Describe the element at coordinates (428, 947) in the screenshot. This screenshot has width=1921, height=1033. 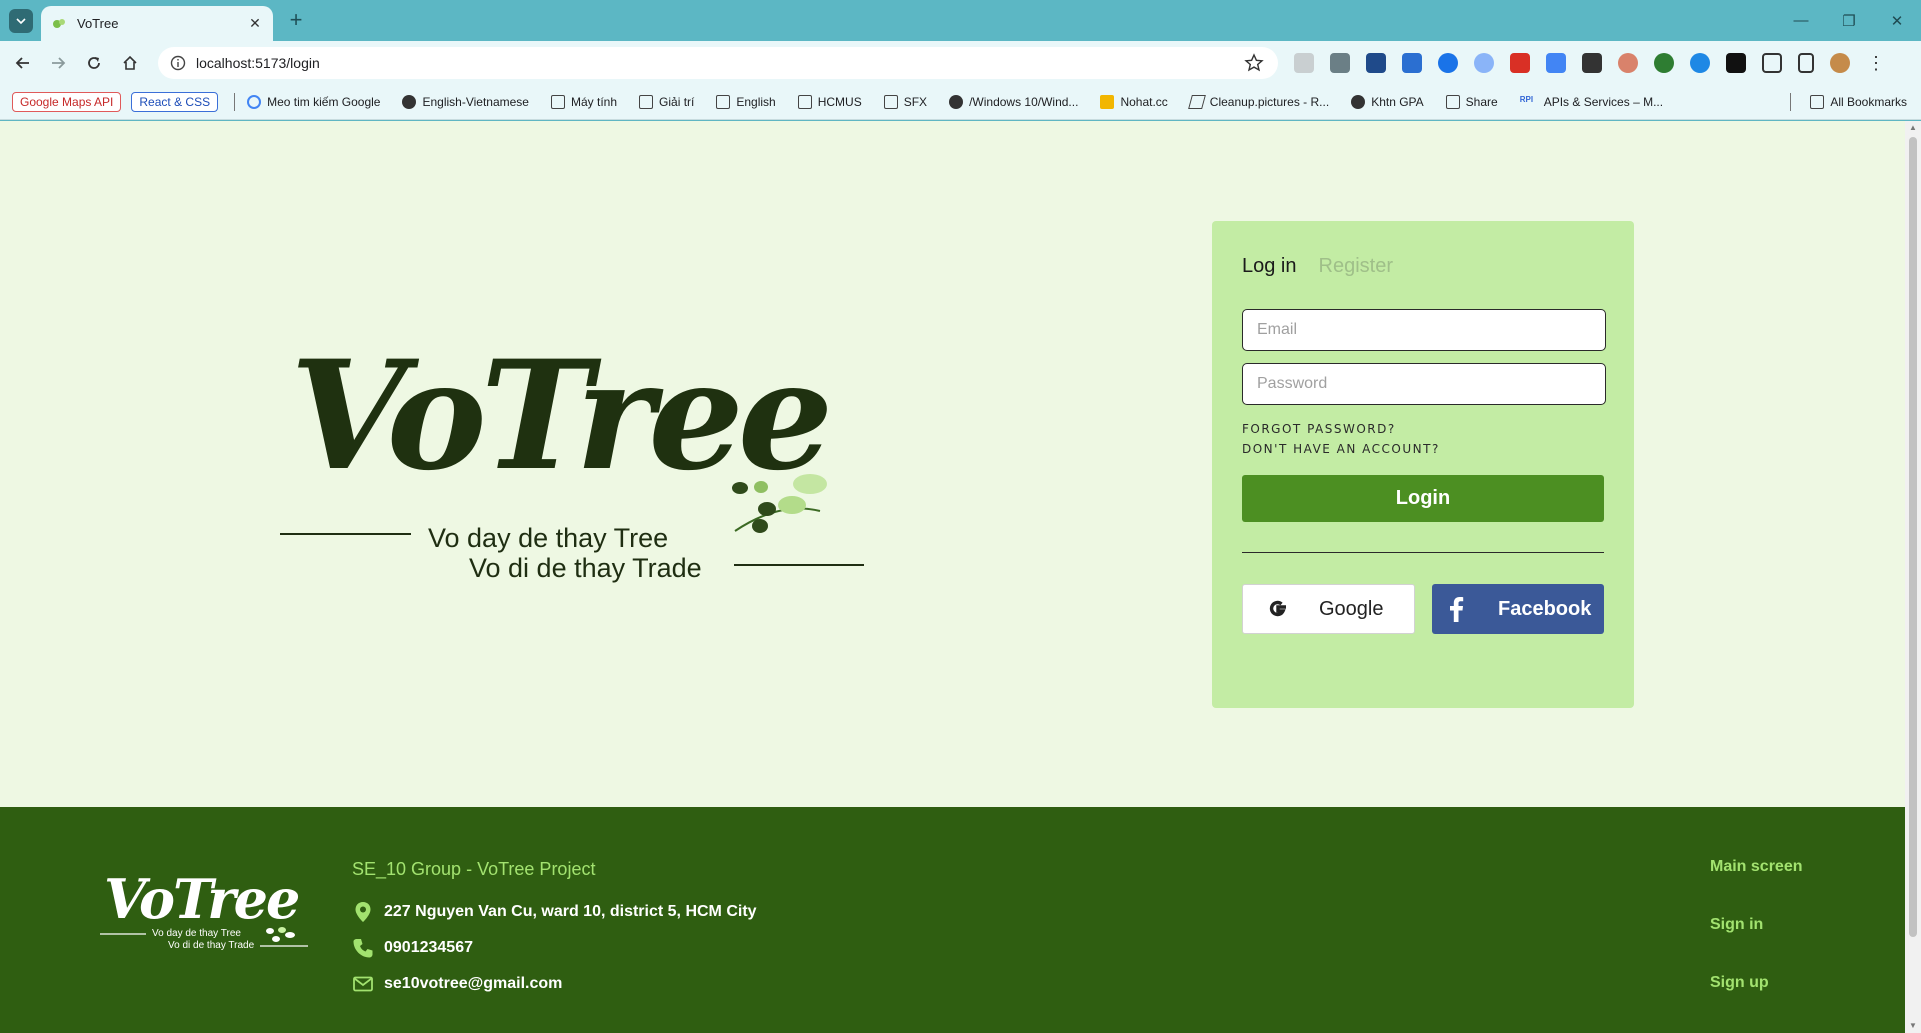
I see `footer-phone-text: 0901234567` at that location.